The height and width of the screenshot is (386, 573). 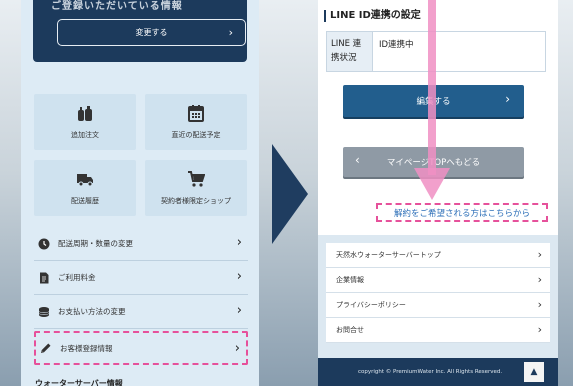 I want to click on line-id-section-title: LINE ID連携の設定, so click(x=372, y=16).